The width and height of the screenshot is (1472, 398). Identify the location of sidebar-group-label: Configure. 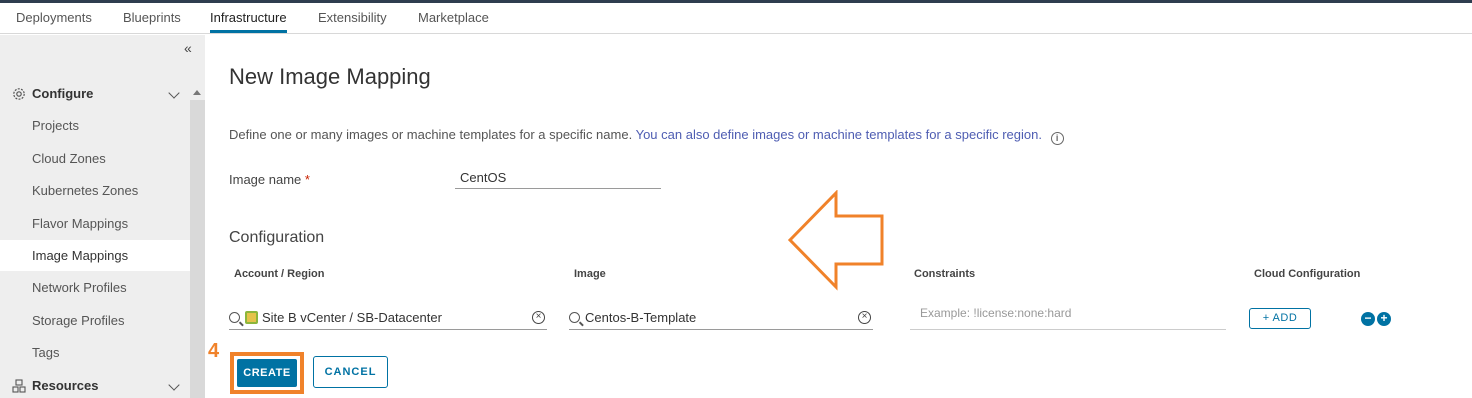
(63, 93).